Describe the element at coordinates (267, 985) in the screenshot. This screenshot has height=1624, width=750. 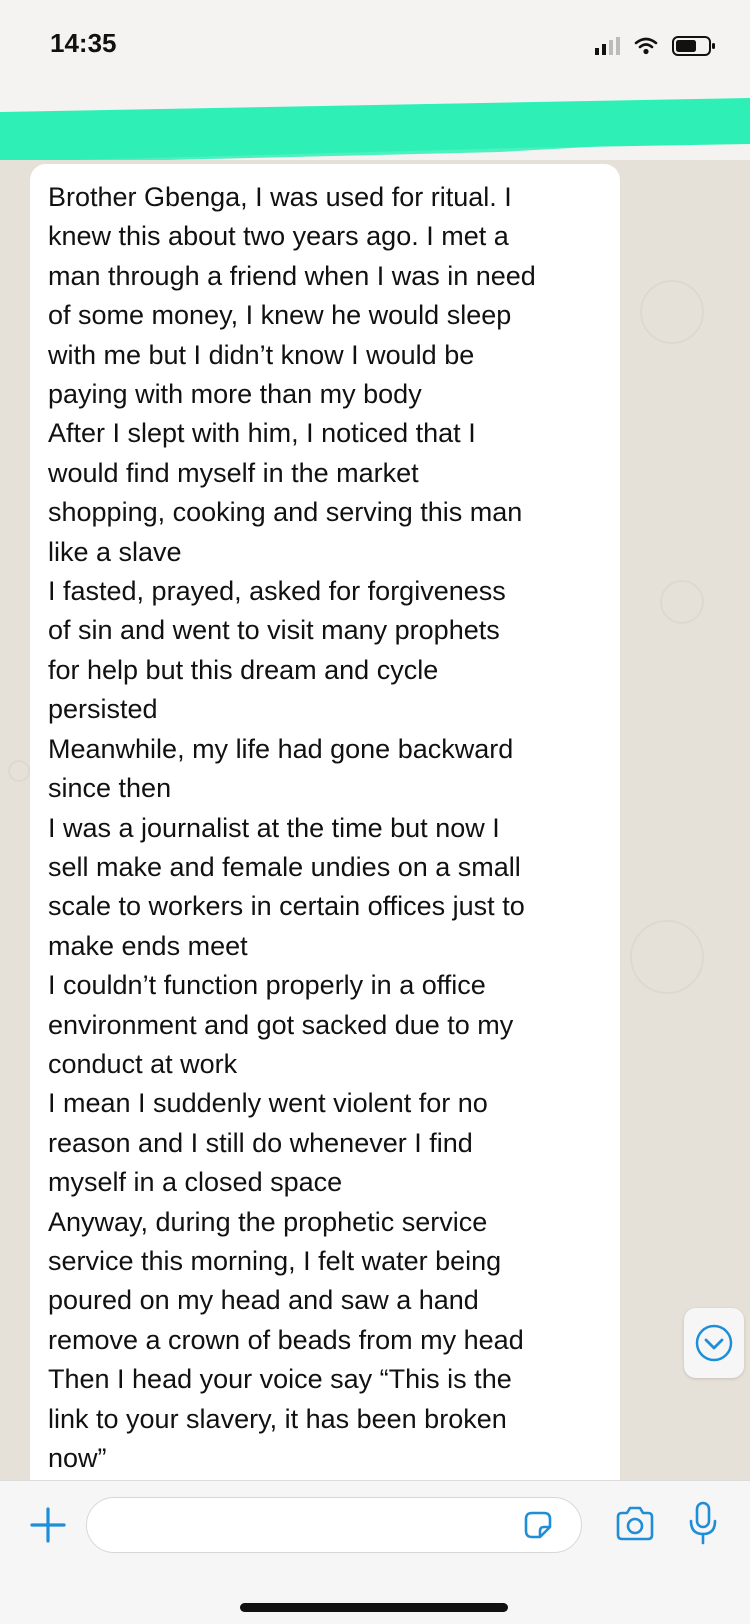
I see `message-line: I couldn’t function properly in a office` at that location.